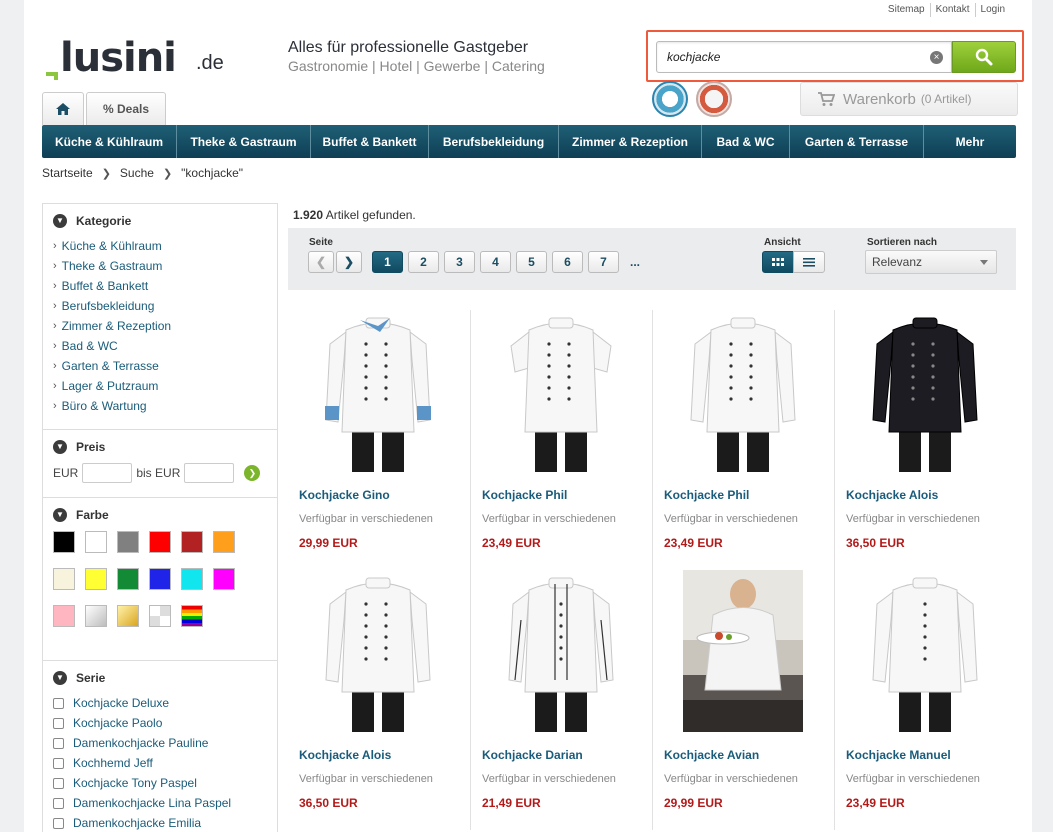 The height and width of the screenshot is (832, 1053). What do you see at coordinates (931, 262) in the screenshot?
I see `sort-select: Relevanz` at bounding box center [931, 262].